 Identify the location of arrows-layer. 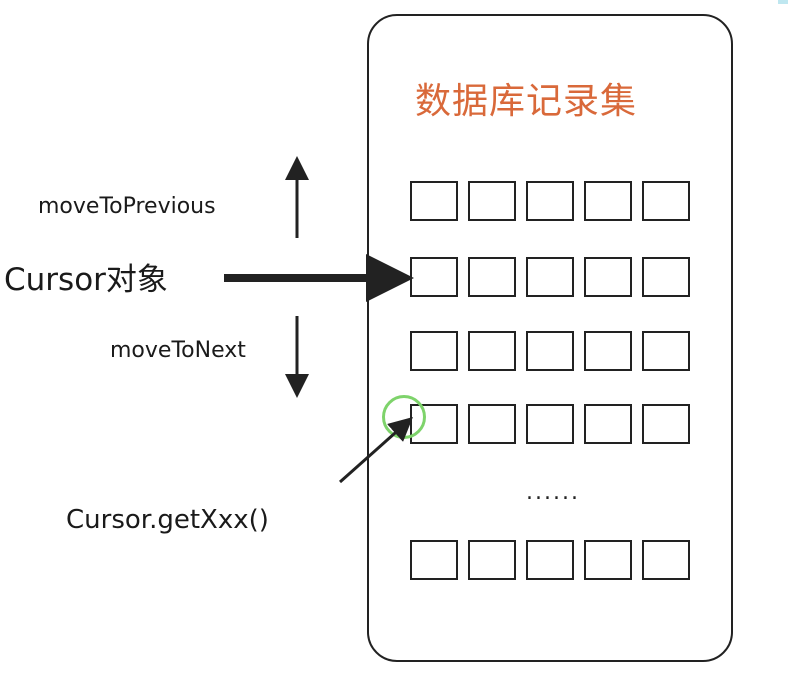
(319, 320).